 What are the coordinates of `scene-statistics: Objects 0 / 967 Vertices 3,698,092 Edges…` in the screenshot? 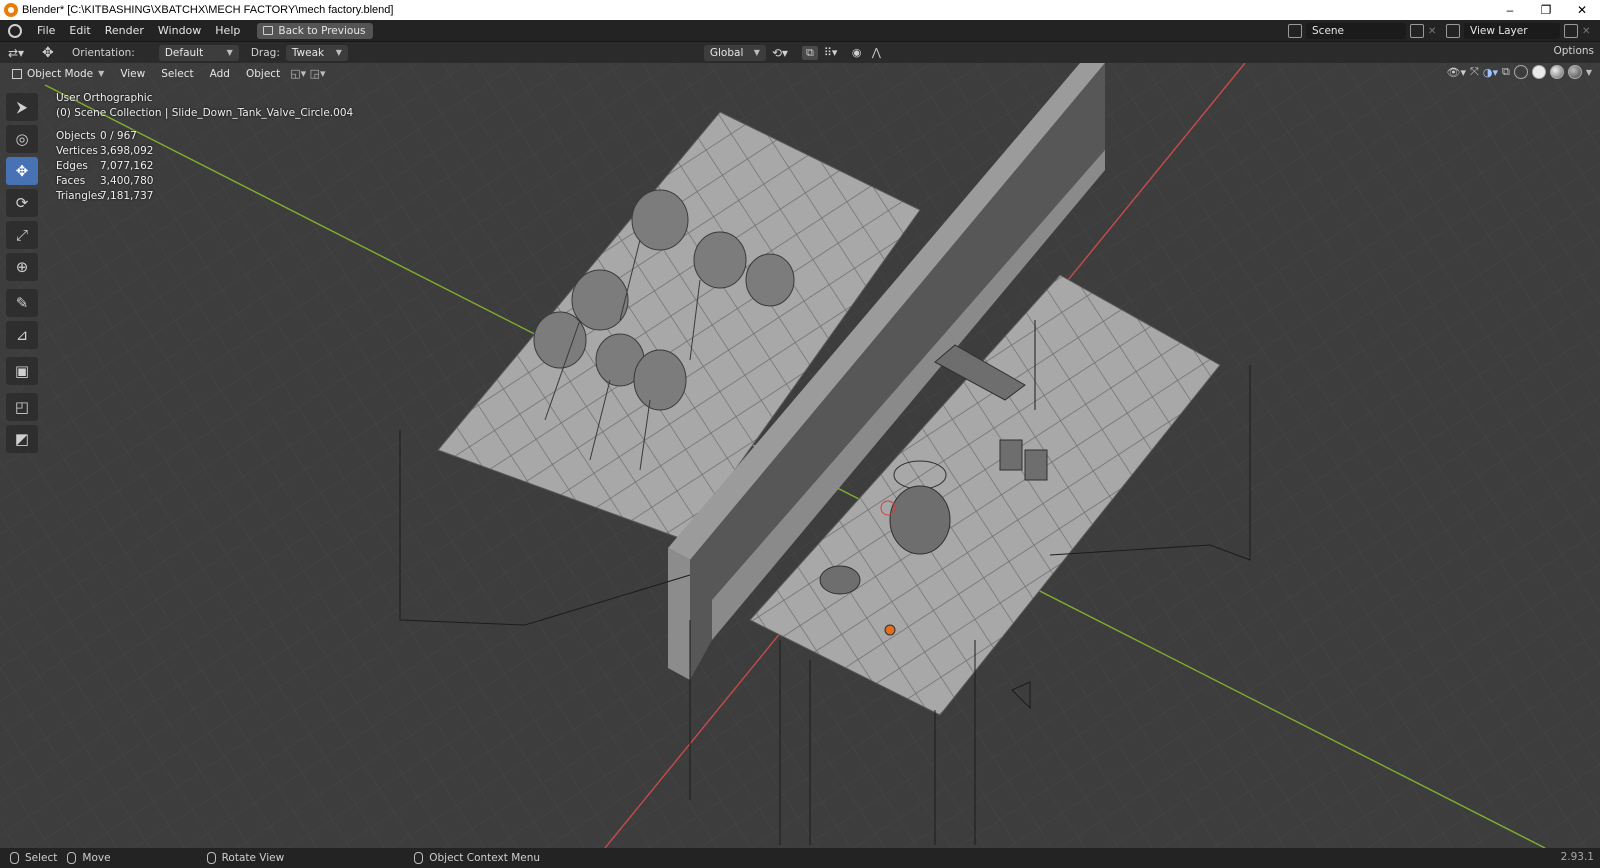 It's located at (204, 166).